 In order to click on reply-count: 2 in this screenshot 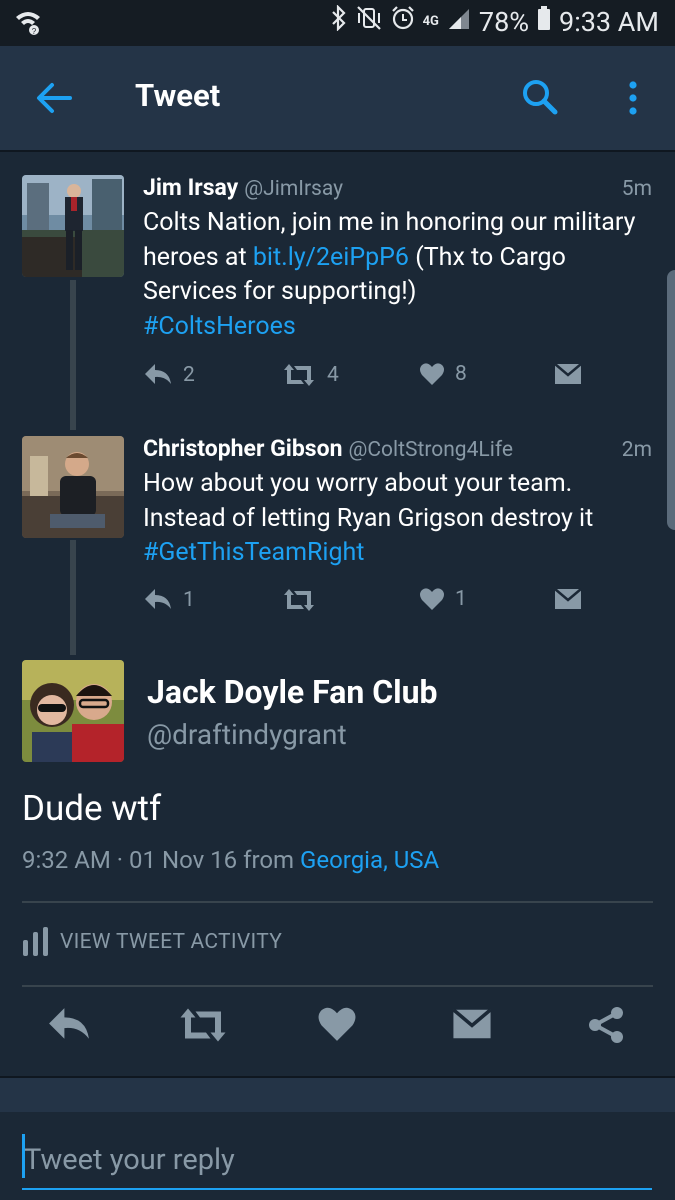, I will do `click(189, 375)`.